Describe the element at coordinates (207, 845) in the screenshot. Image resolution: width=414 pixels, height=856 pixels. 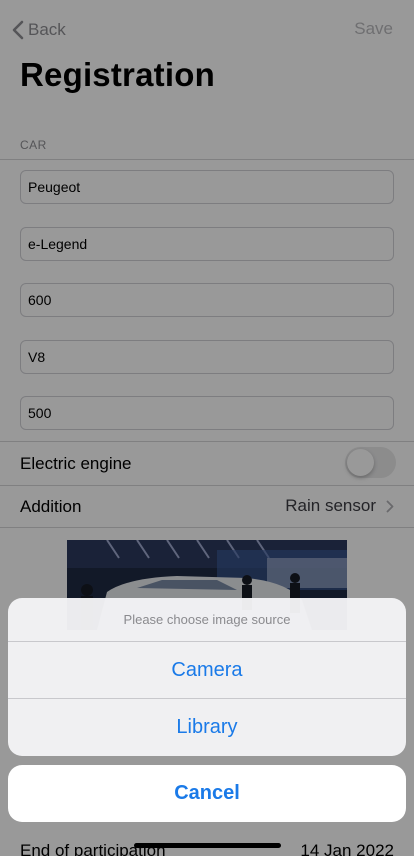
I see `home-indicator` at that location.